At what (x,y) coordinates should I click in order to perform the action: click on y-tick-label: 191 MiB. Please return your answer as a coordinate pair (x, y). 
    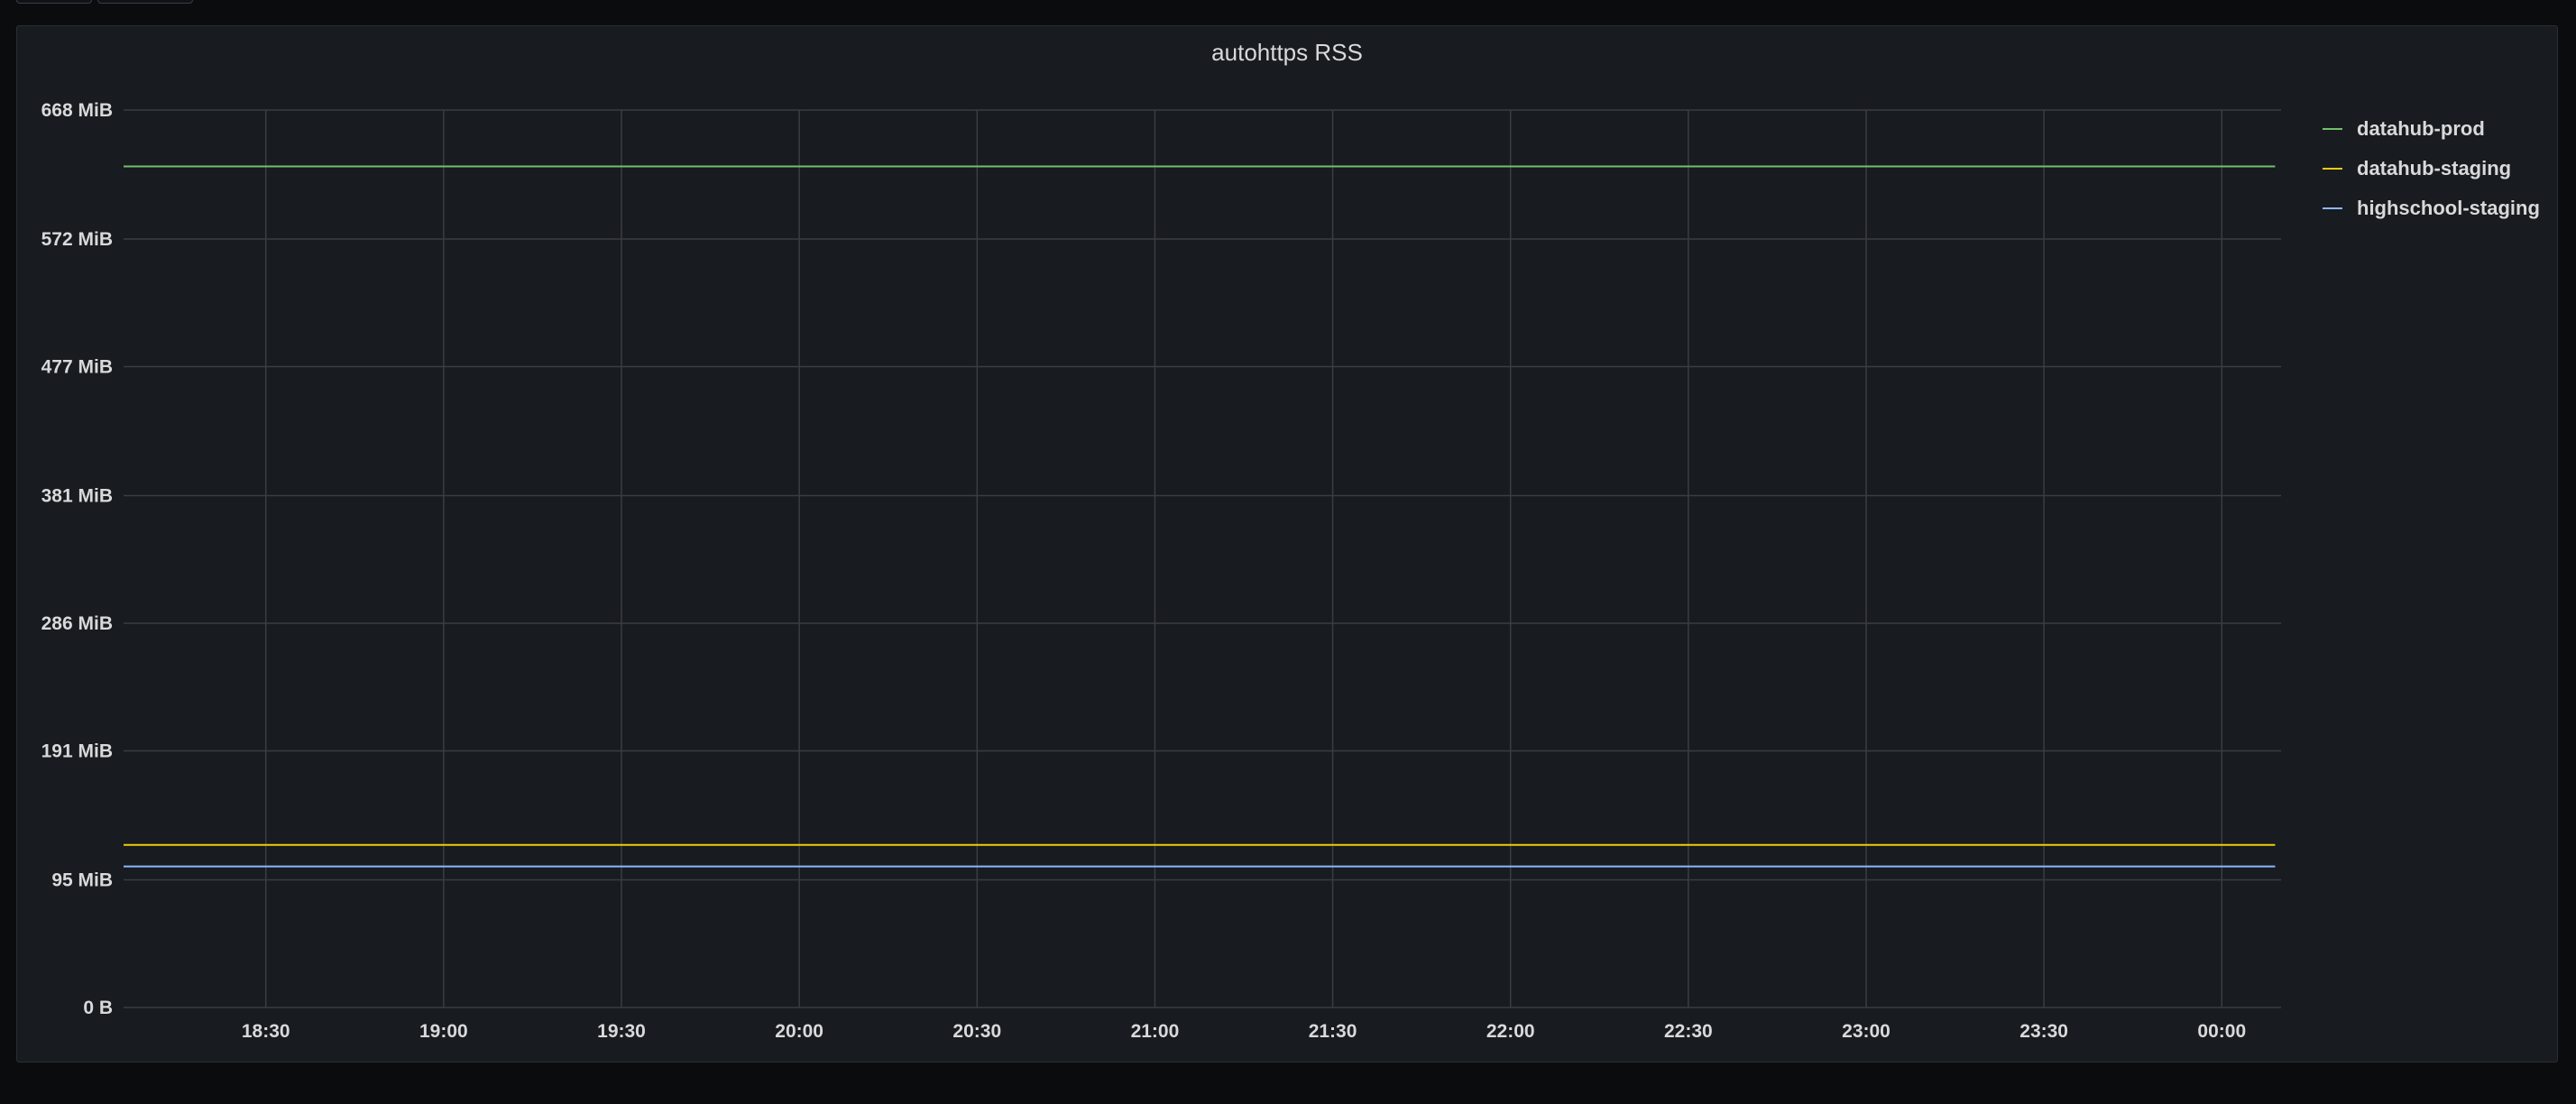
    Looking at the image, I should click on (77, 751).